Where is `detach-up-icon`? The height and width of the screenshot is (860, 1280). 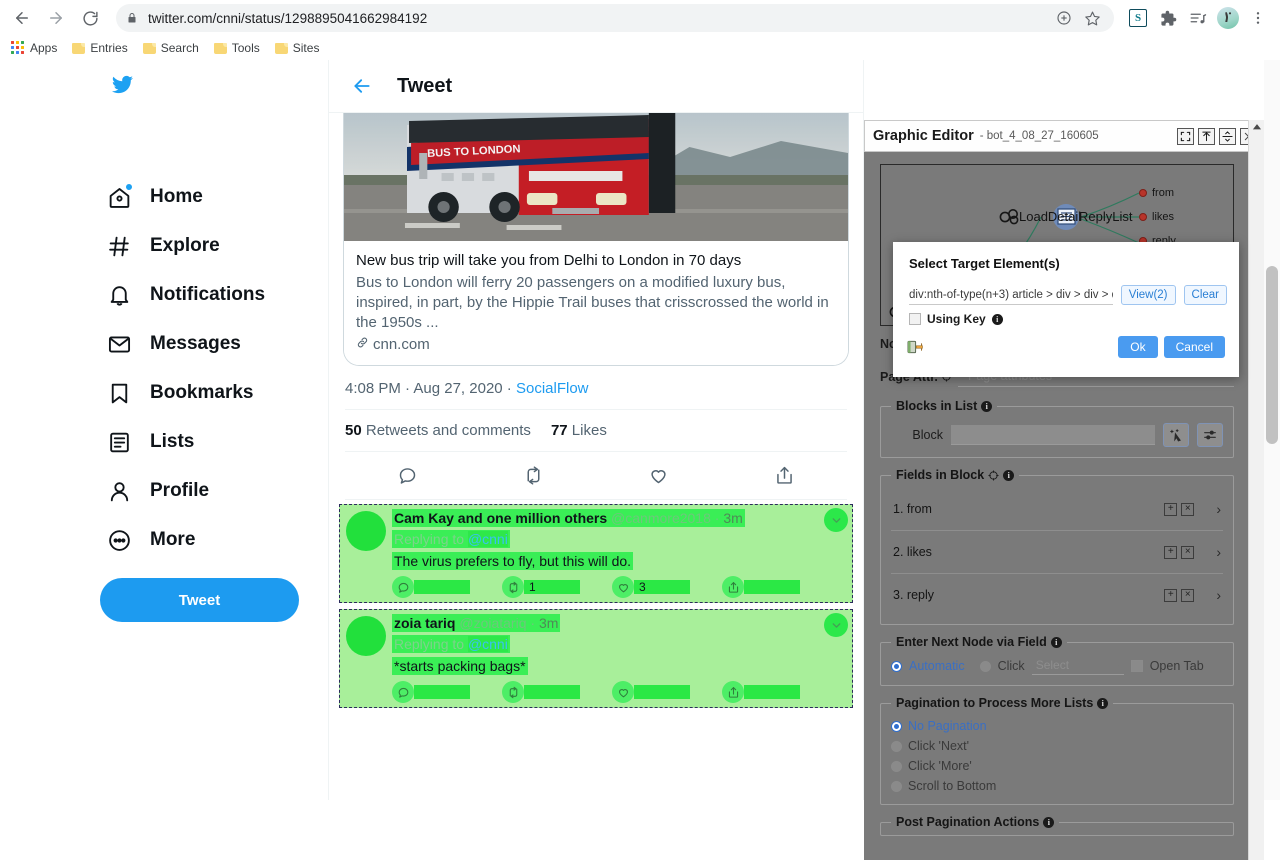
detach-up-icon is located at coordinates (1206, 136).